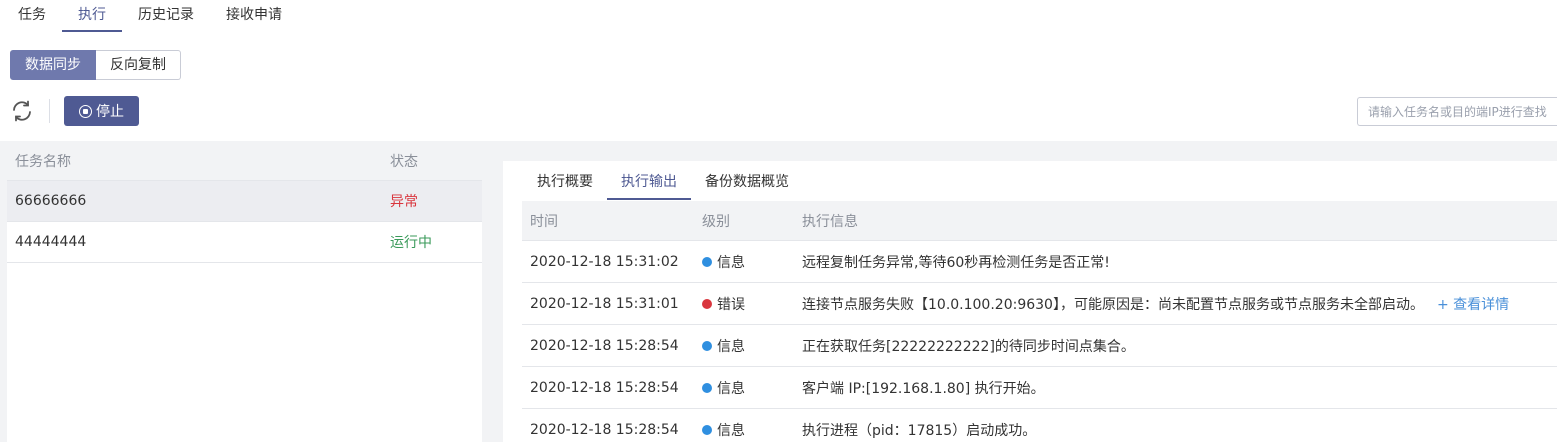  What do you see at coordinates (919, 430) in the screenshot?
I see `log-message: 执行进程（pid：17815）启动成功。` at bounding box center [919, 430].